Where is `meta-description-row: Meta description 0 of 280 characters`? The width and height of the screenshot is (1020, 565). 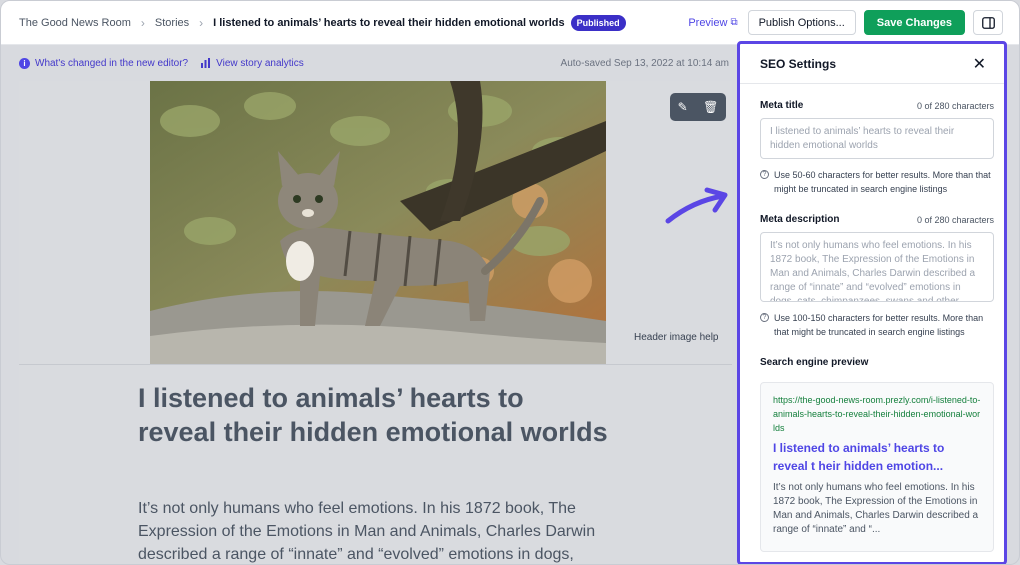 meta-description-row: Meta description 0 of 280 characters is located at coordinates (877, 219).